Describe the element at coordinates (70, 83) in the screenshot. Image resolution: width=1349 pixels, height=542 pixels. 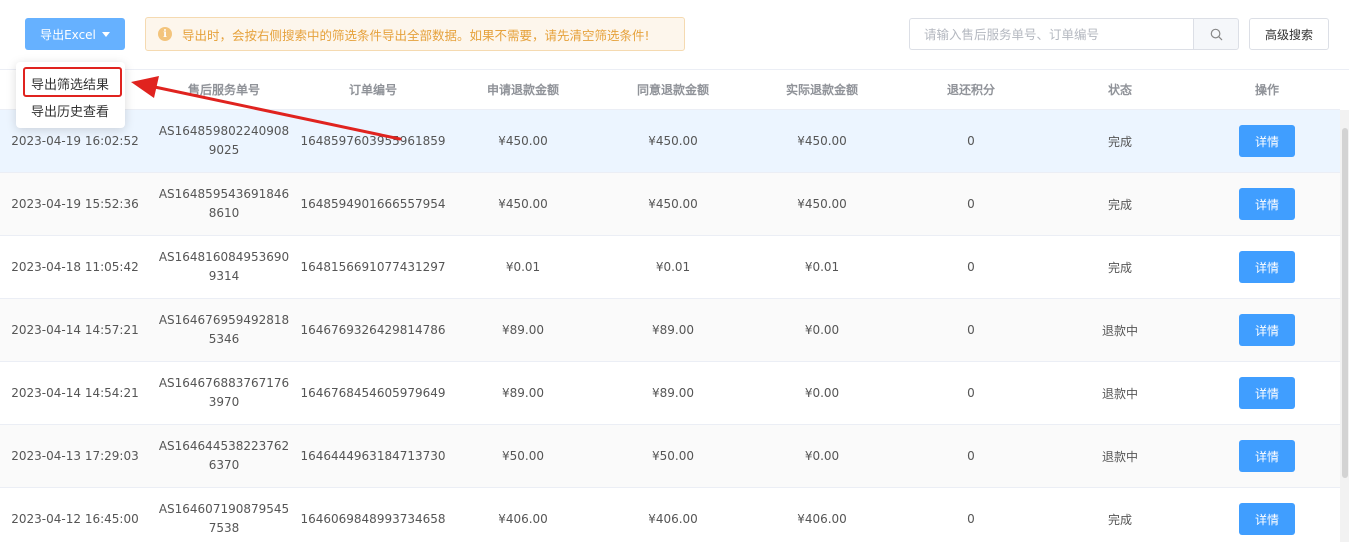
I see `menu-item-export-filtered: 导出筛选结果` at that location.